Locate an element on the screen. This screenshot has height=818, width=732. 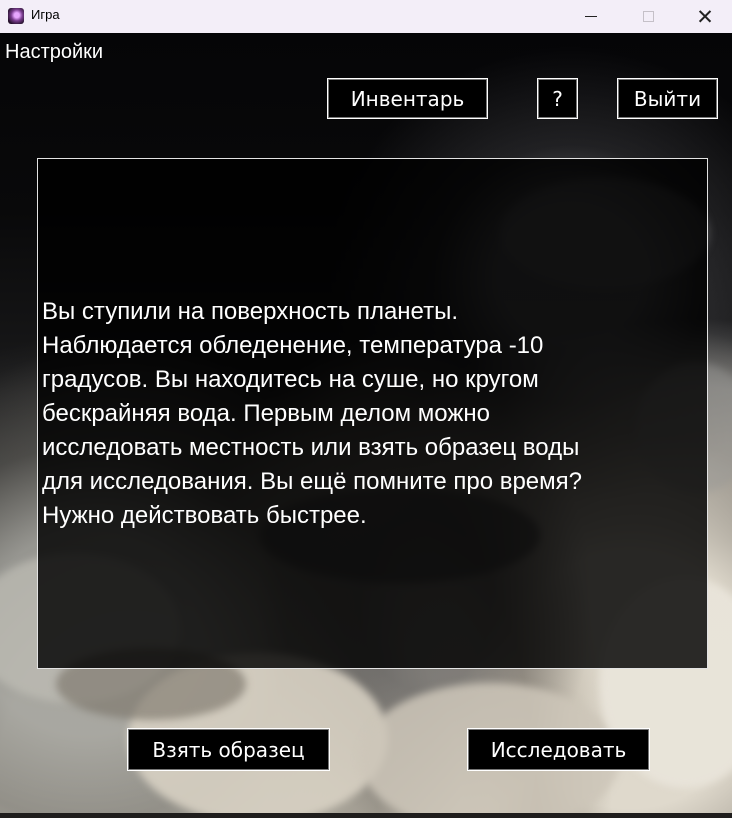
help-button: ? is located at coordinates (557, 98).